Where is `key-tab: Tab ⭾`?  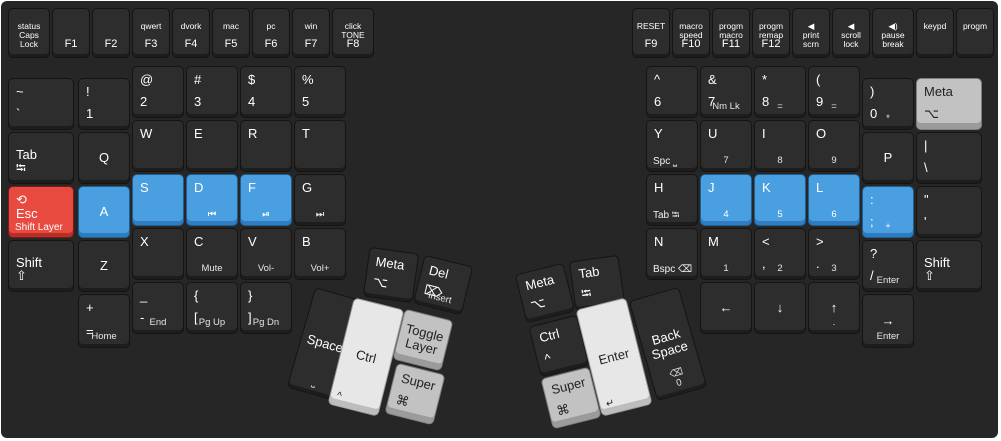 key-tab: Tab ⭾ is located at coordinates (41, 158).